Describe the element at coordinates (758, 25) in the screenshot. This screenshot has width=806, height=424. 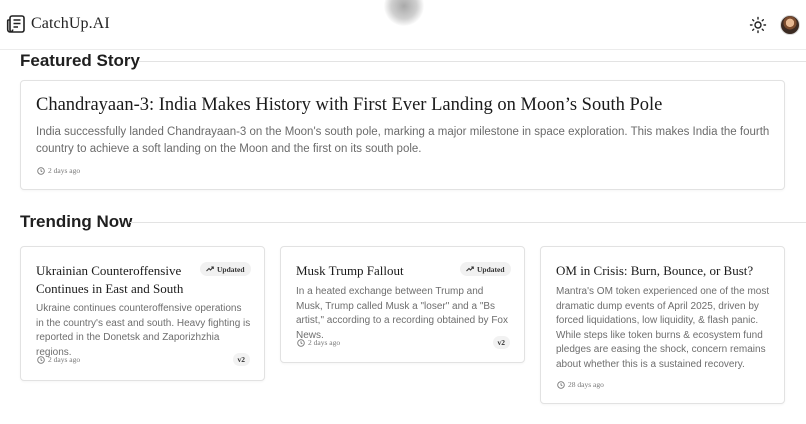
I see `sun-icon` at that location.